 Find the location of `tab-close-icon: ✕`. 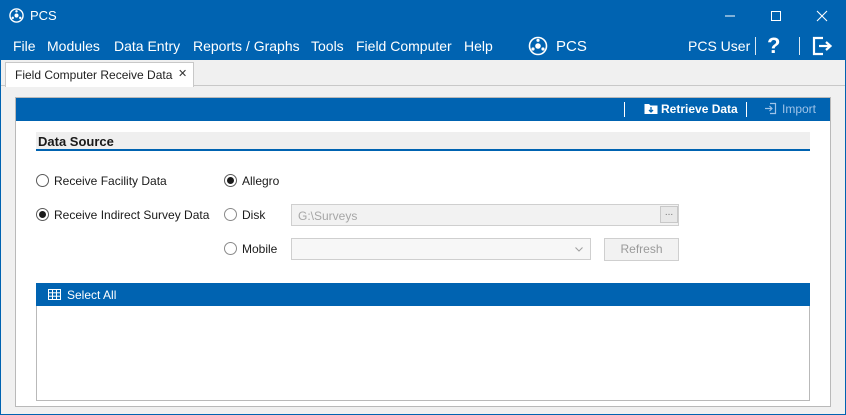

tab-close-icon: ✕ is located at coordinates (182, 73).